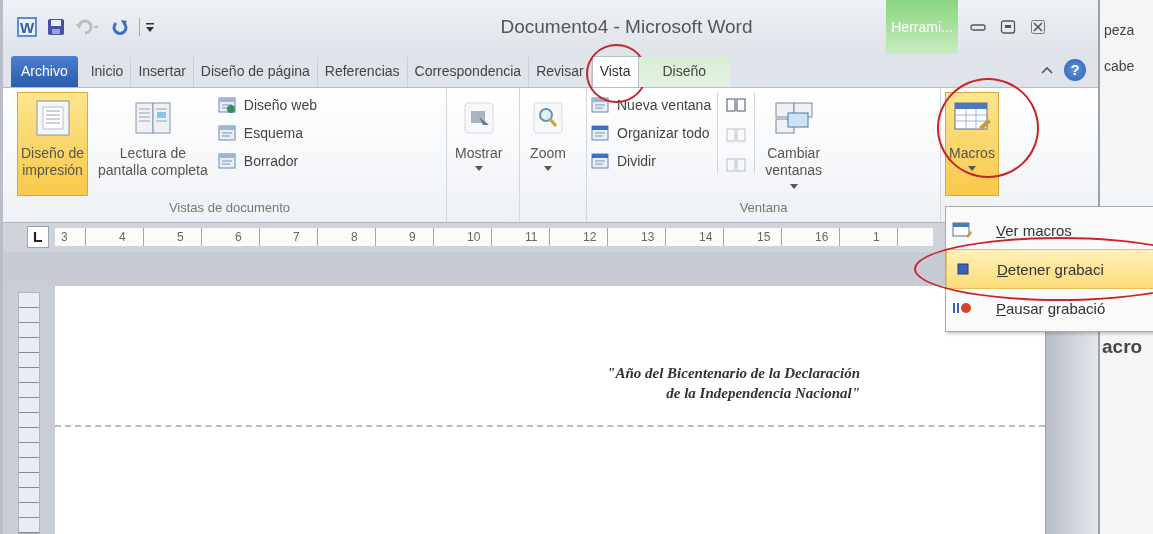 This screenshot has width=1153, height=534. Describe the element at coordinates (978, 27) in the screenshot. I see `minimize-icon` at that location.